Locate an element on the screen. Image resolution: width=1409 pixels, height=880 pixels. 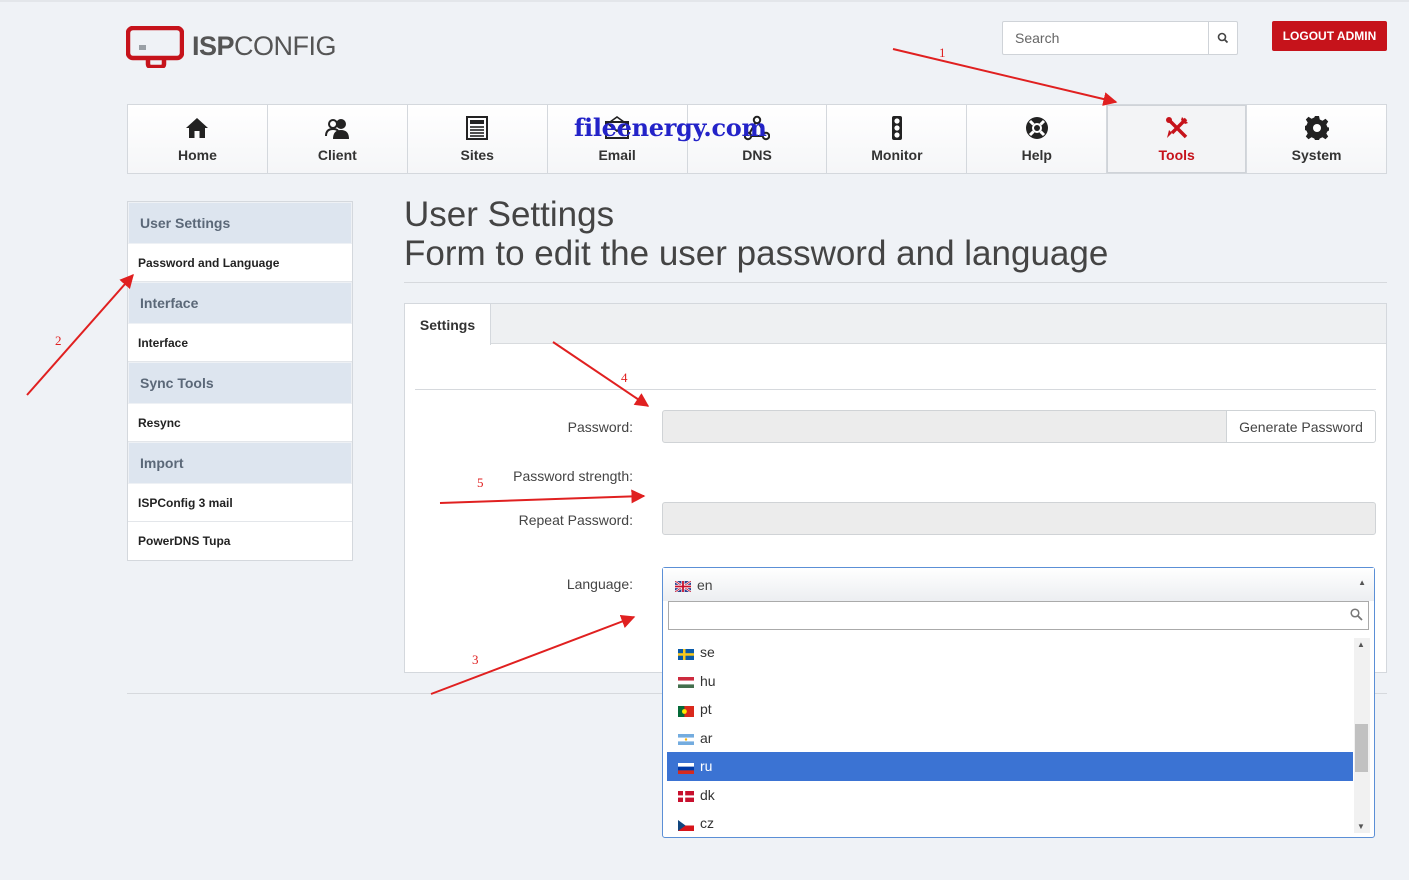
option-label: pt is located at coordinates (706, 709).